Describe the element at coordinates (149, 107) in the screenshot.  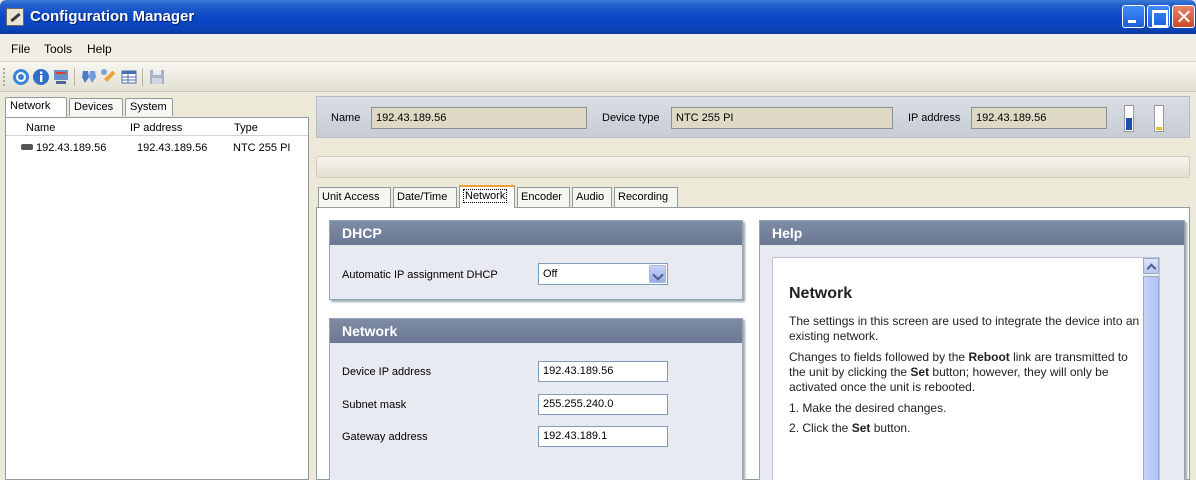
I see `tab-system: System` at that location.